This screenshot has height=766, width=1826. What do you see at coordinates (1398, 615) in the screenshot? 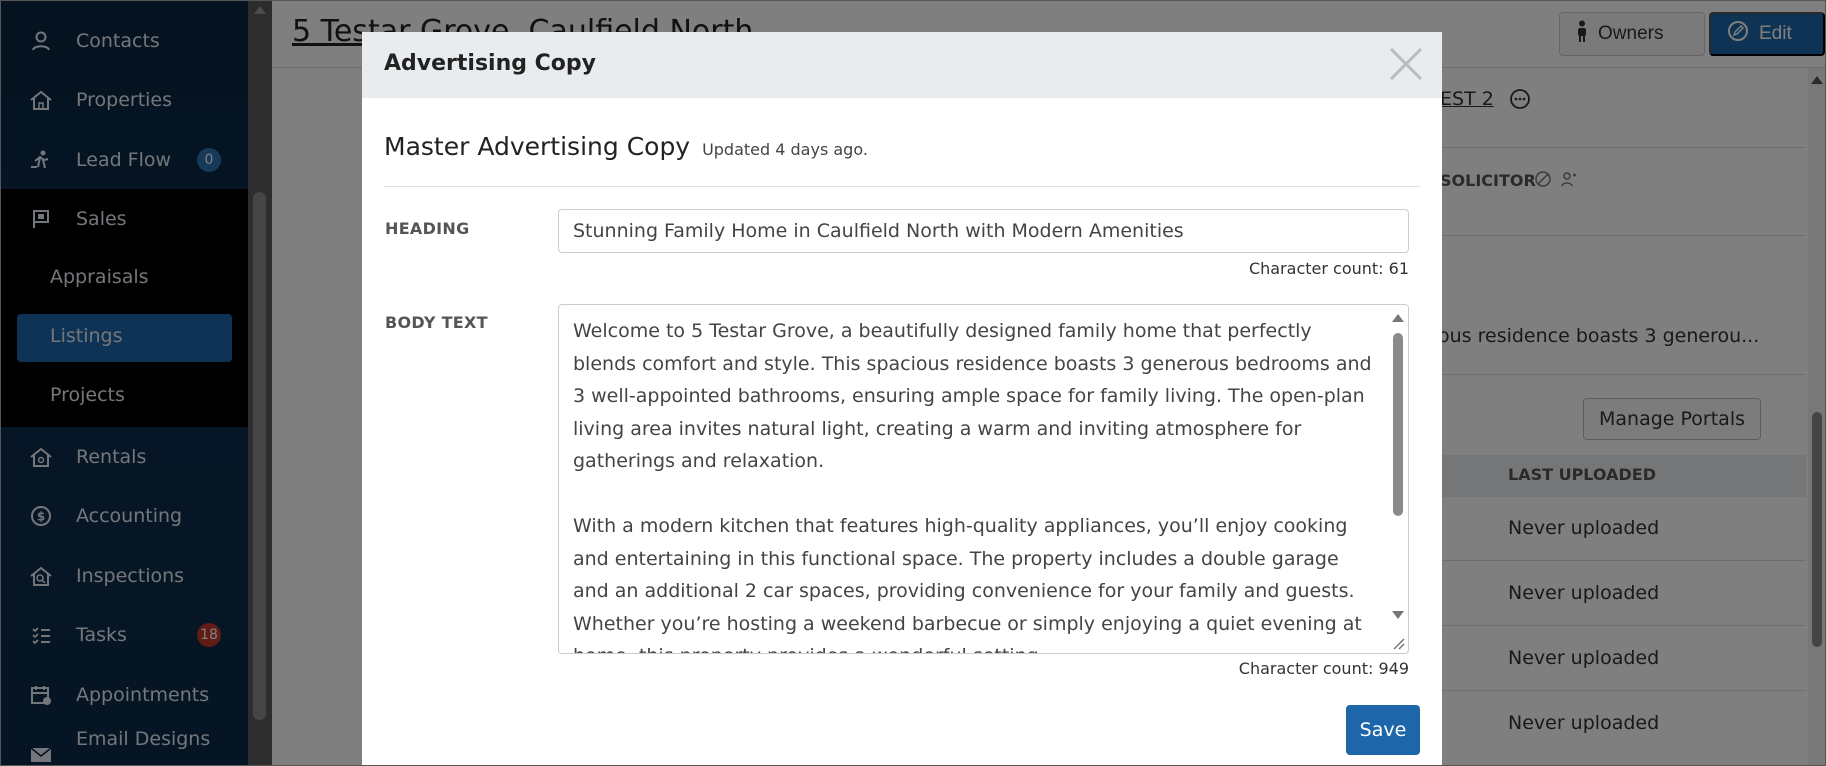
I see `scroll-down-arrow-icon` at bounding box center [1398, 615].